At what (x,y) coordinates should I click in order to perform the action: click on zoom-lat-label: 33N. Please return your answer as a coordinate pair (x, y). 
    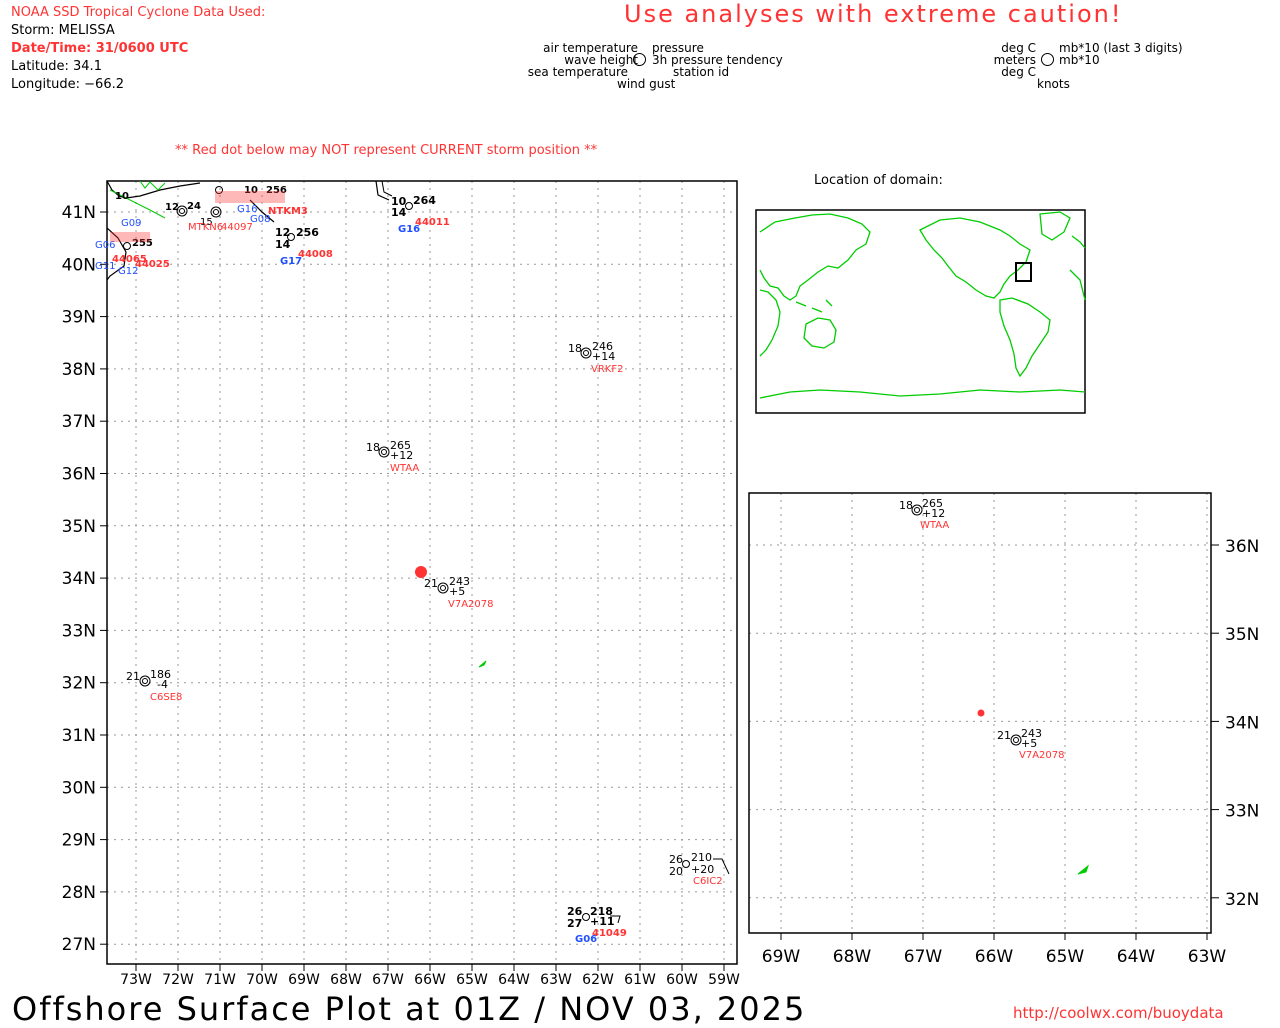
    Looking at the image, I should click on (1242, 812).